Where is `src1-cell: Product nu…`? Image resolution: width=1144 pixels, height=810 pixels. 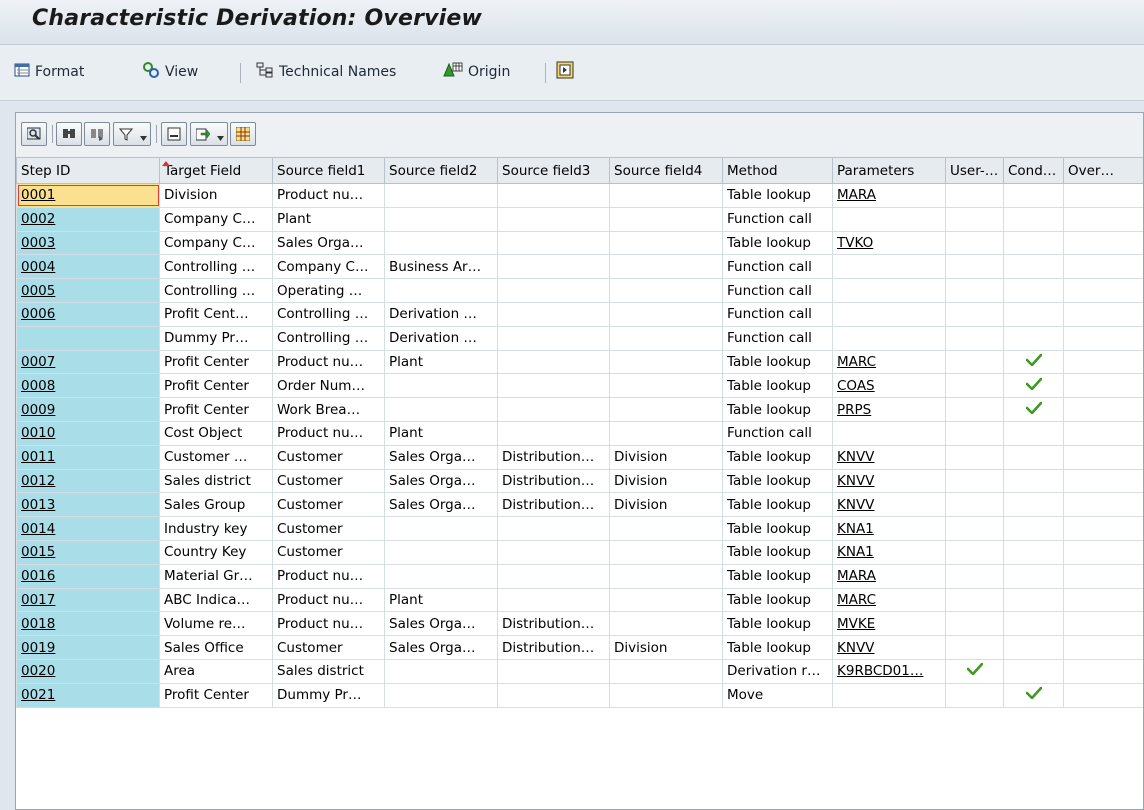
src1-cell: Product nu… is located at coordinates (328, 624).